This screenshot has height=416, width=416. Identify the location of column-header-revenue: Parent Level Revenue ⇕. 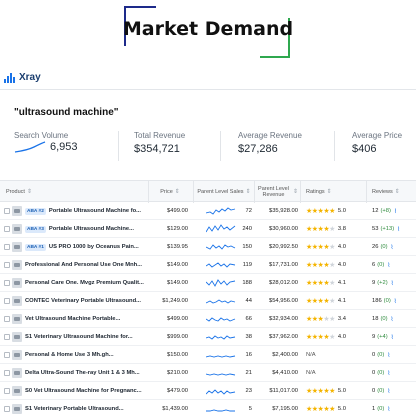
(277, 192).